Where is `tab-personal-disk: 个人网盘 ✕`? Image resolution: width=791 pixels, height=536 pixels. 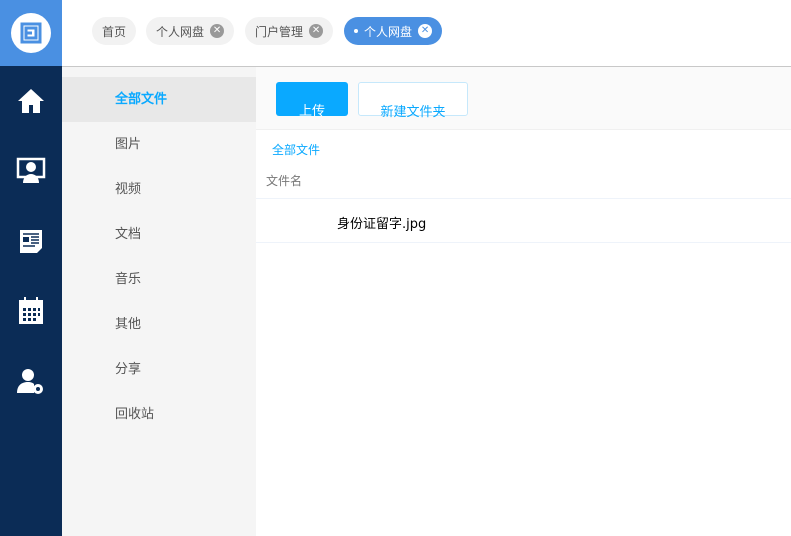
tab-personal-disk: 个人网盘 ✕ is located at coordinates (190, 31).